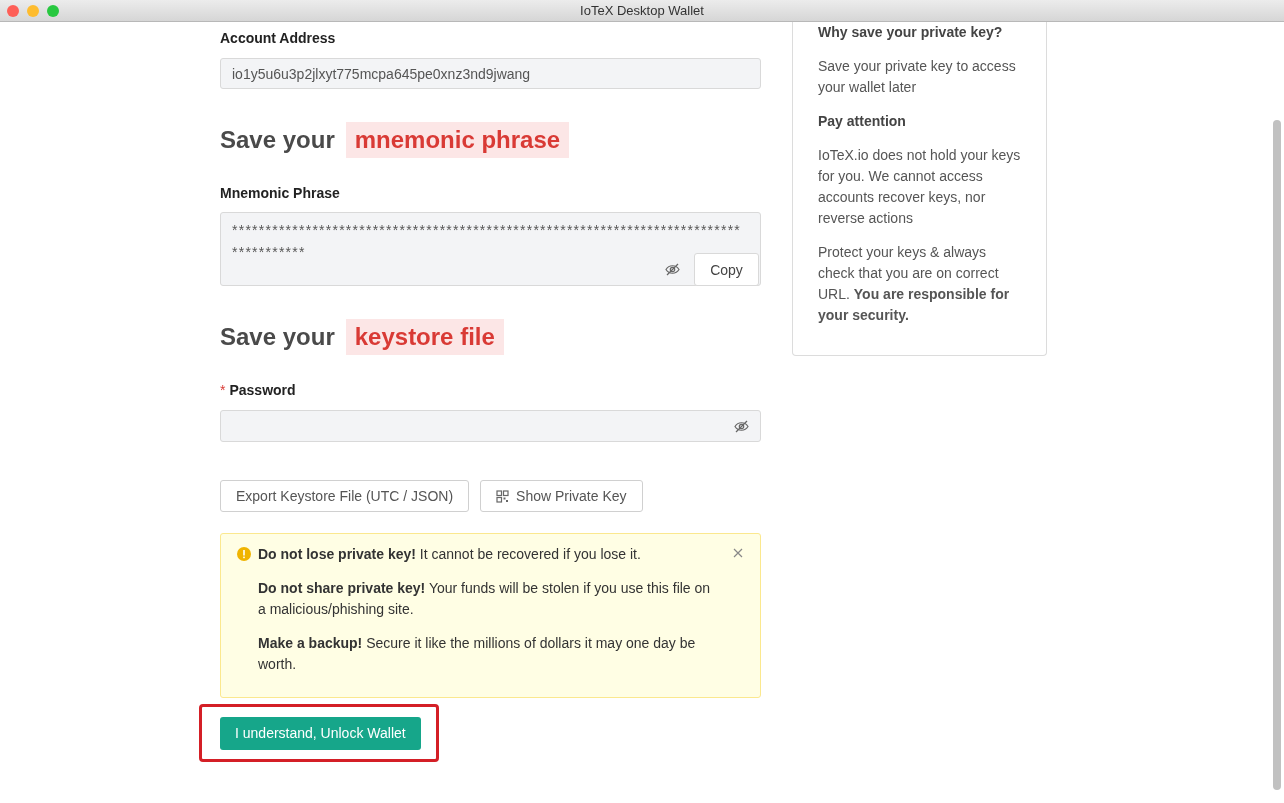 Image resolution: width=1284 pixels, height=803 pixels. I want to click on field-label: * Password, so click(258, 390).